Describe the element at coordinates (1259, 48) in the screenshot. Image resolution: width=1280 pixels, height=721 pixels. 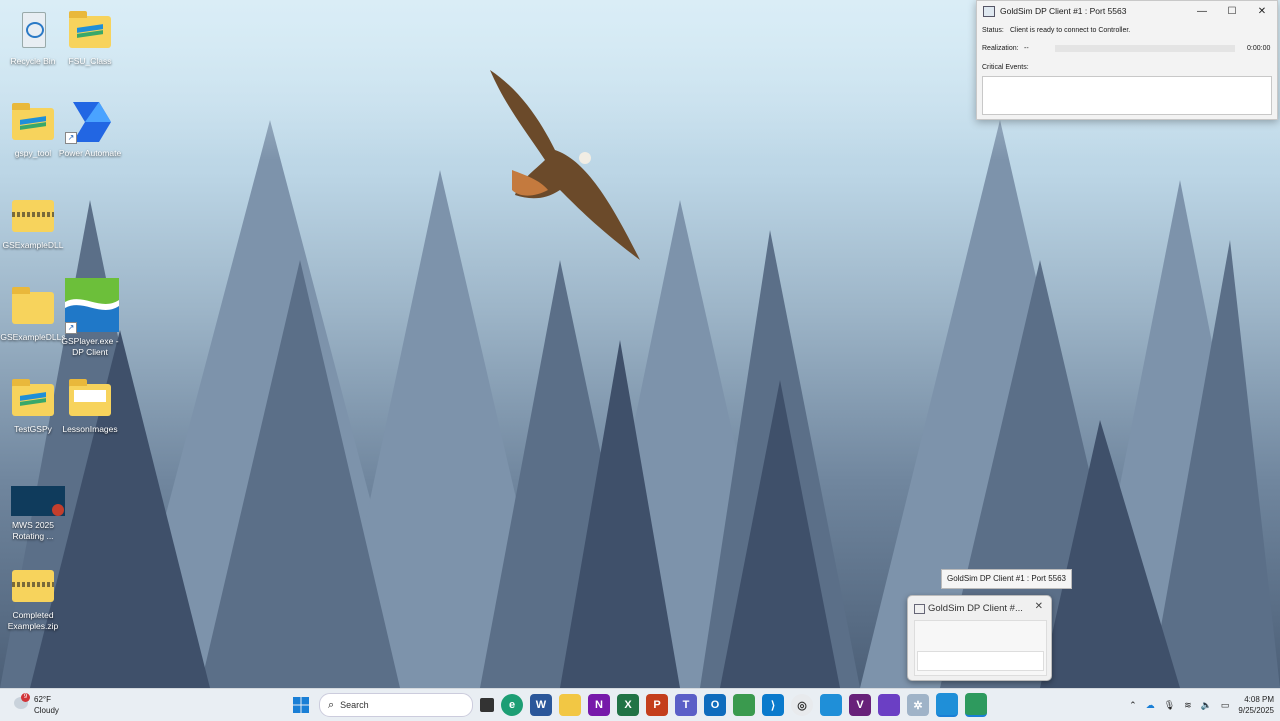
I see `elapsed-time: 0:00:00` at that location.